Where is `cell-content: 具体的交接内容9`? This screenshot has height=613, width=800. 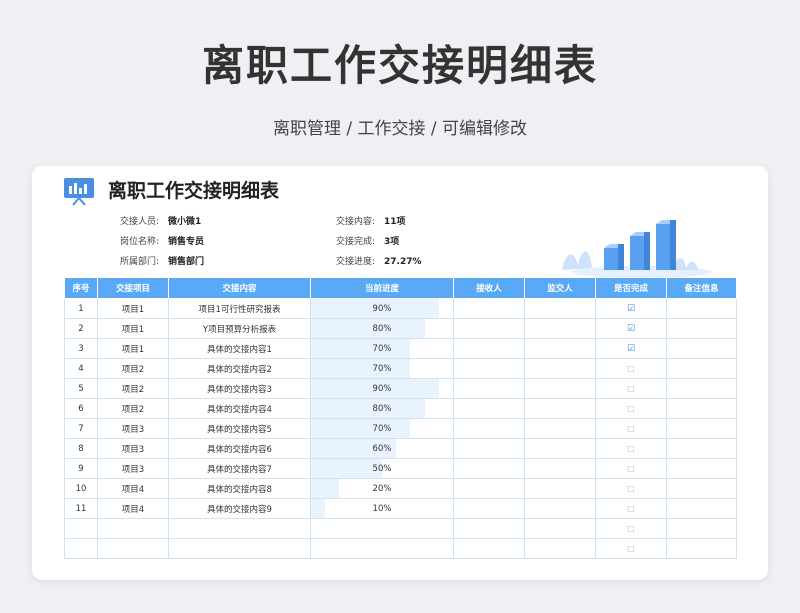 cell-content: 具体的交接内容9 is located at coordinates (239, 508).